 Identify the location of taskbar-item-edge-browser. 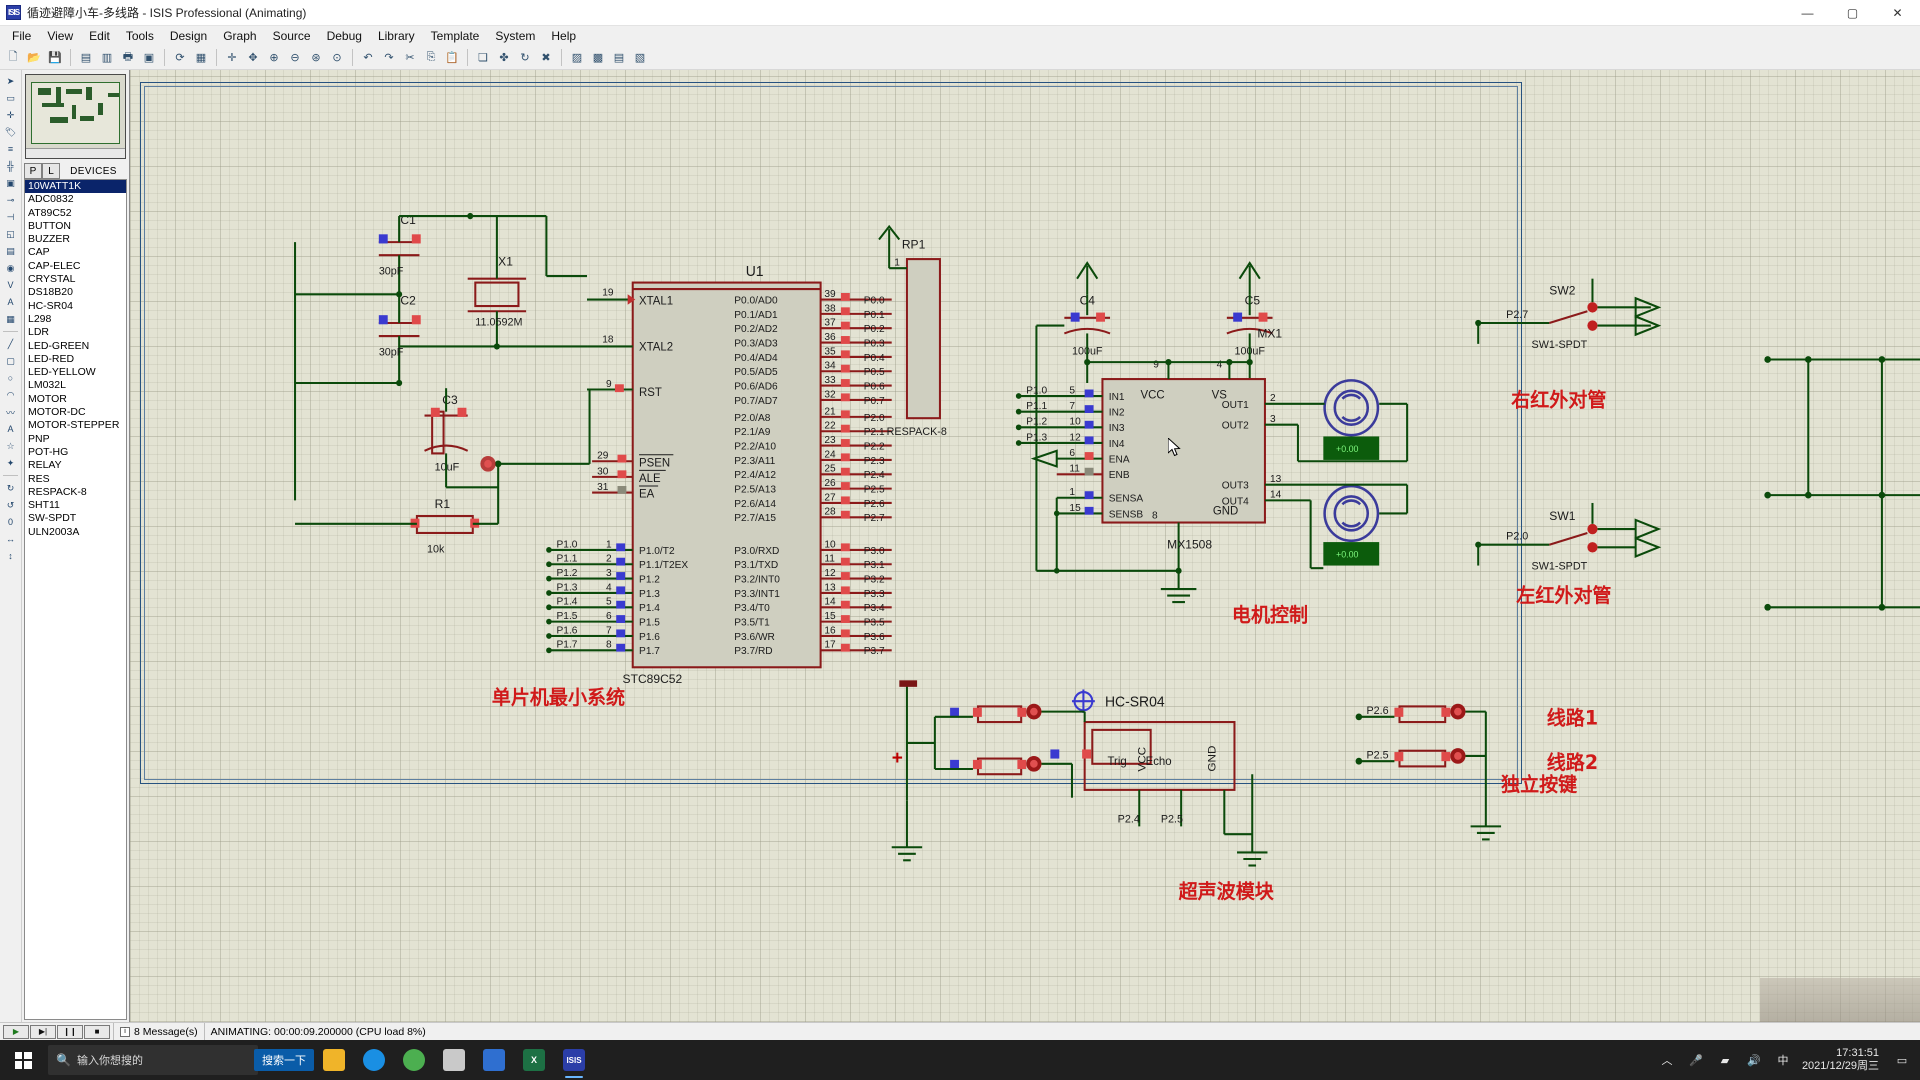
(374, 1060).